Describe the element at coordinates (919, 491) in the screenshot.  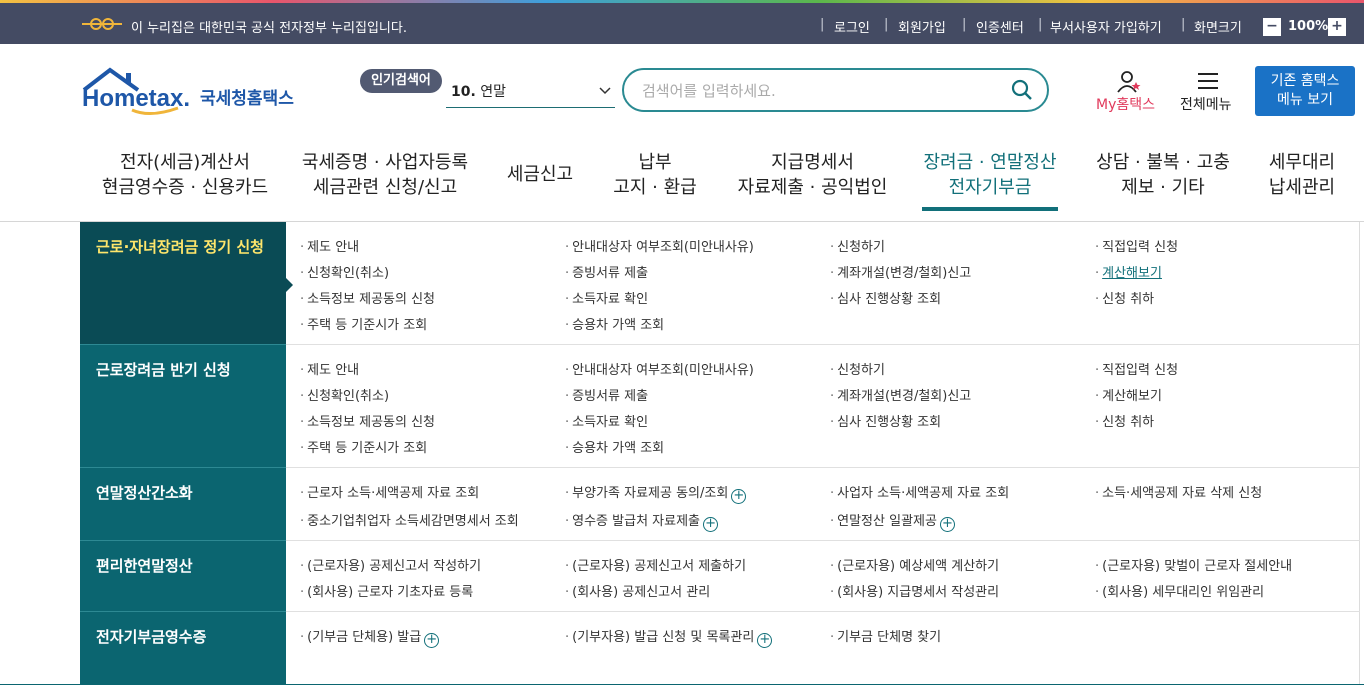
I see `menu-item: · 사업자 소득·세액공제 자료 조회` at that location.